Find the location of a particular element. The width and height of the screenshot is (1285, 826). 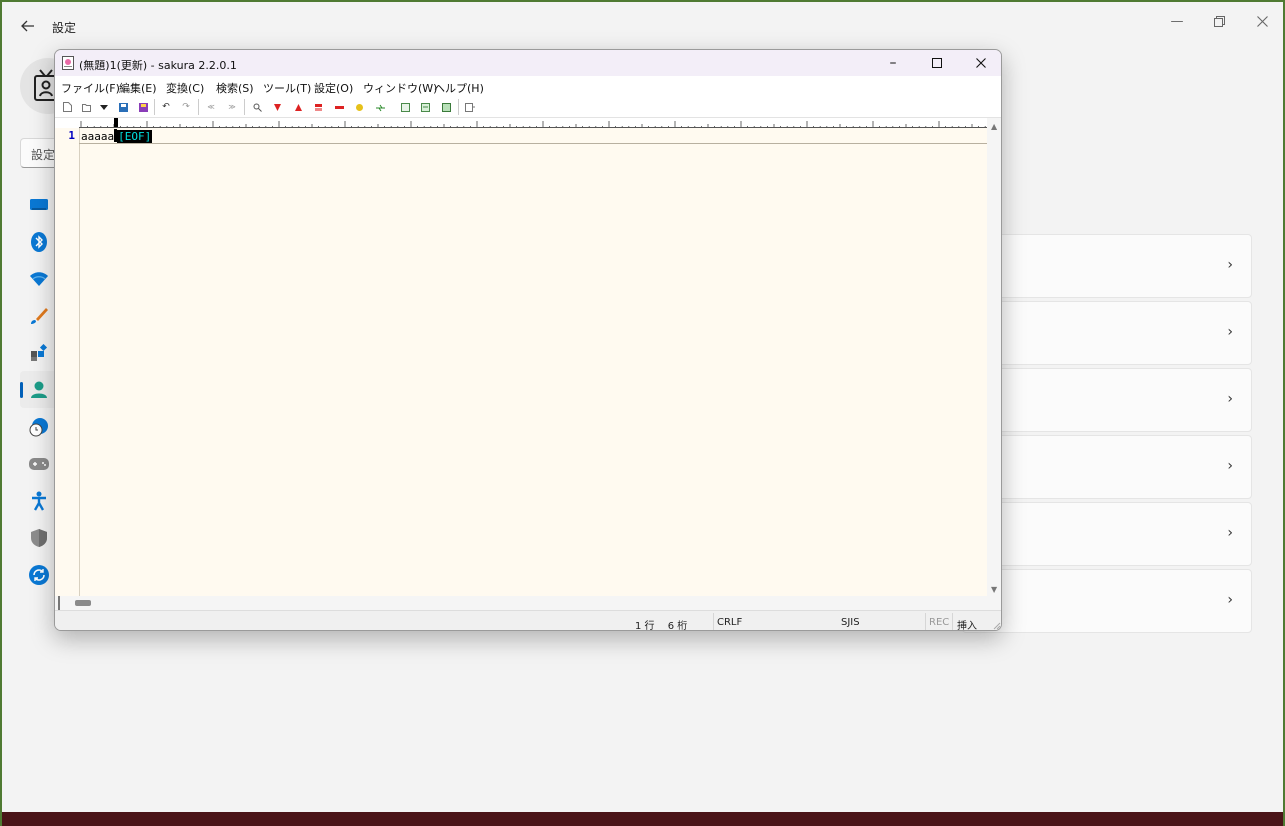

tag-jump-icon is located at coordinates (380, 107).